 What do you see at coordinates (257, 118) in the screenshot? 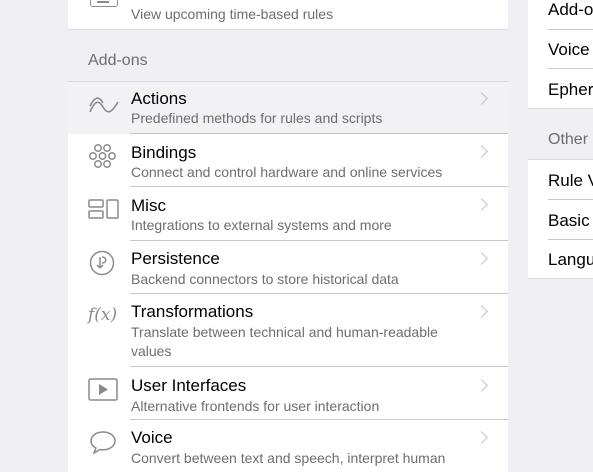
I see `addon-subtitle: Predefined methods for rules and scripts` at bounding box center [257, 118].